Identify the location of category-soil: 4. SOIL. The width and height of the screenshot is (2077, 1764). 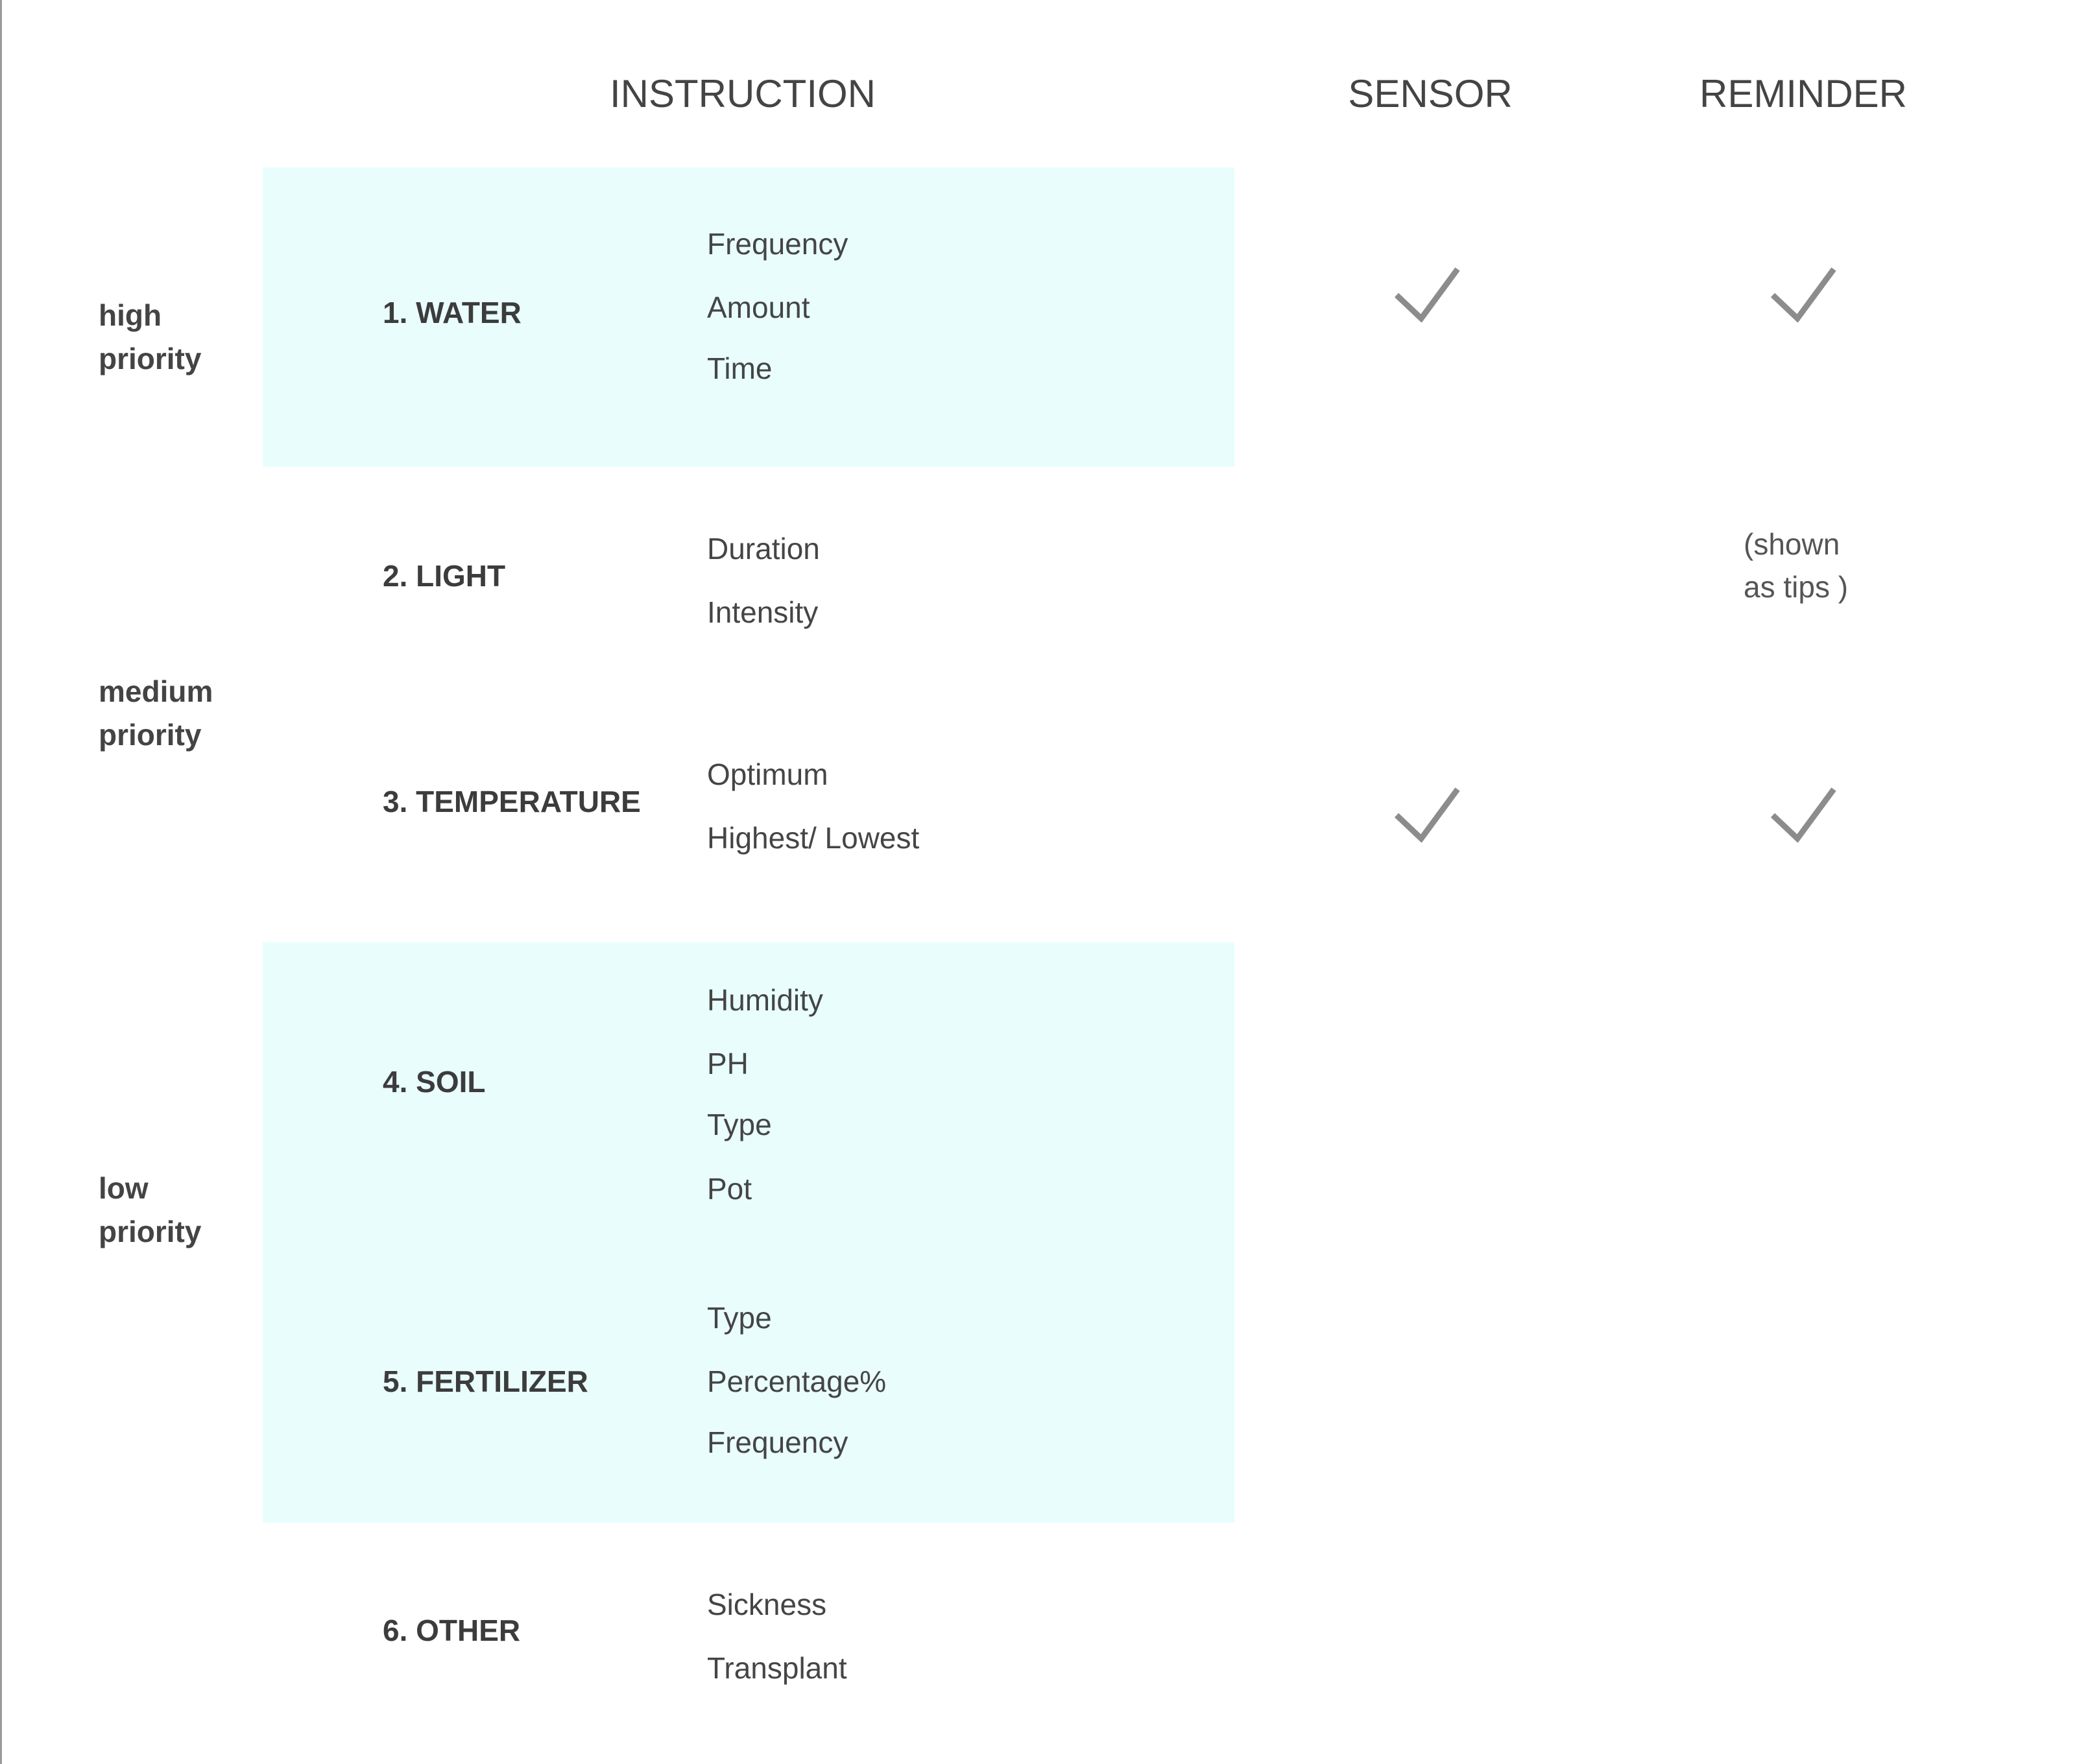
(434, 1082).